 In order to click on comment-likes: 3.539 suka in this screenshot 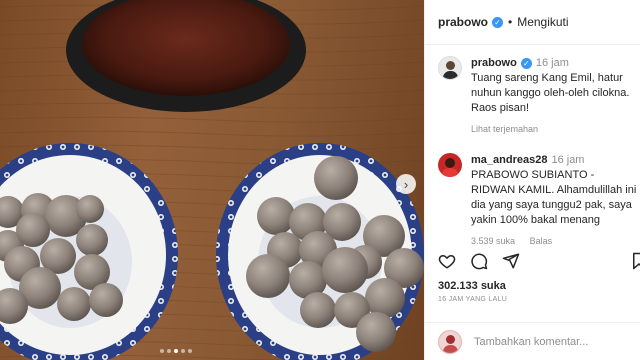, I will do `click(493, 241)`.